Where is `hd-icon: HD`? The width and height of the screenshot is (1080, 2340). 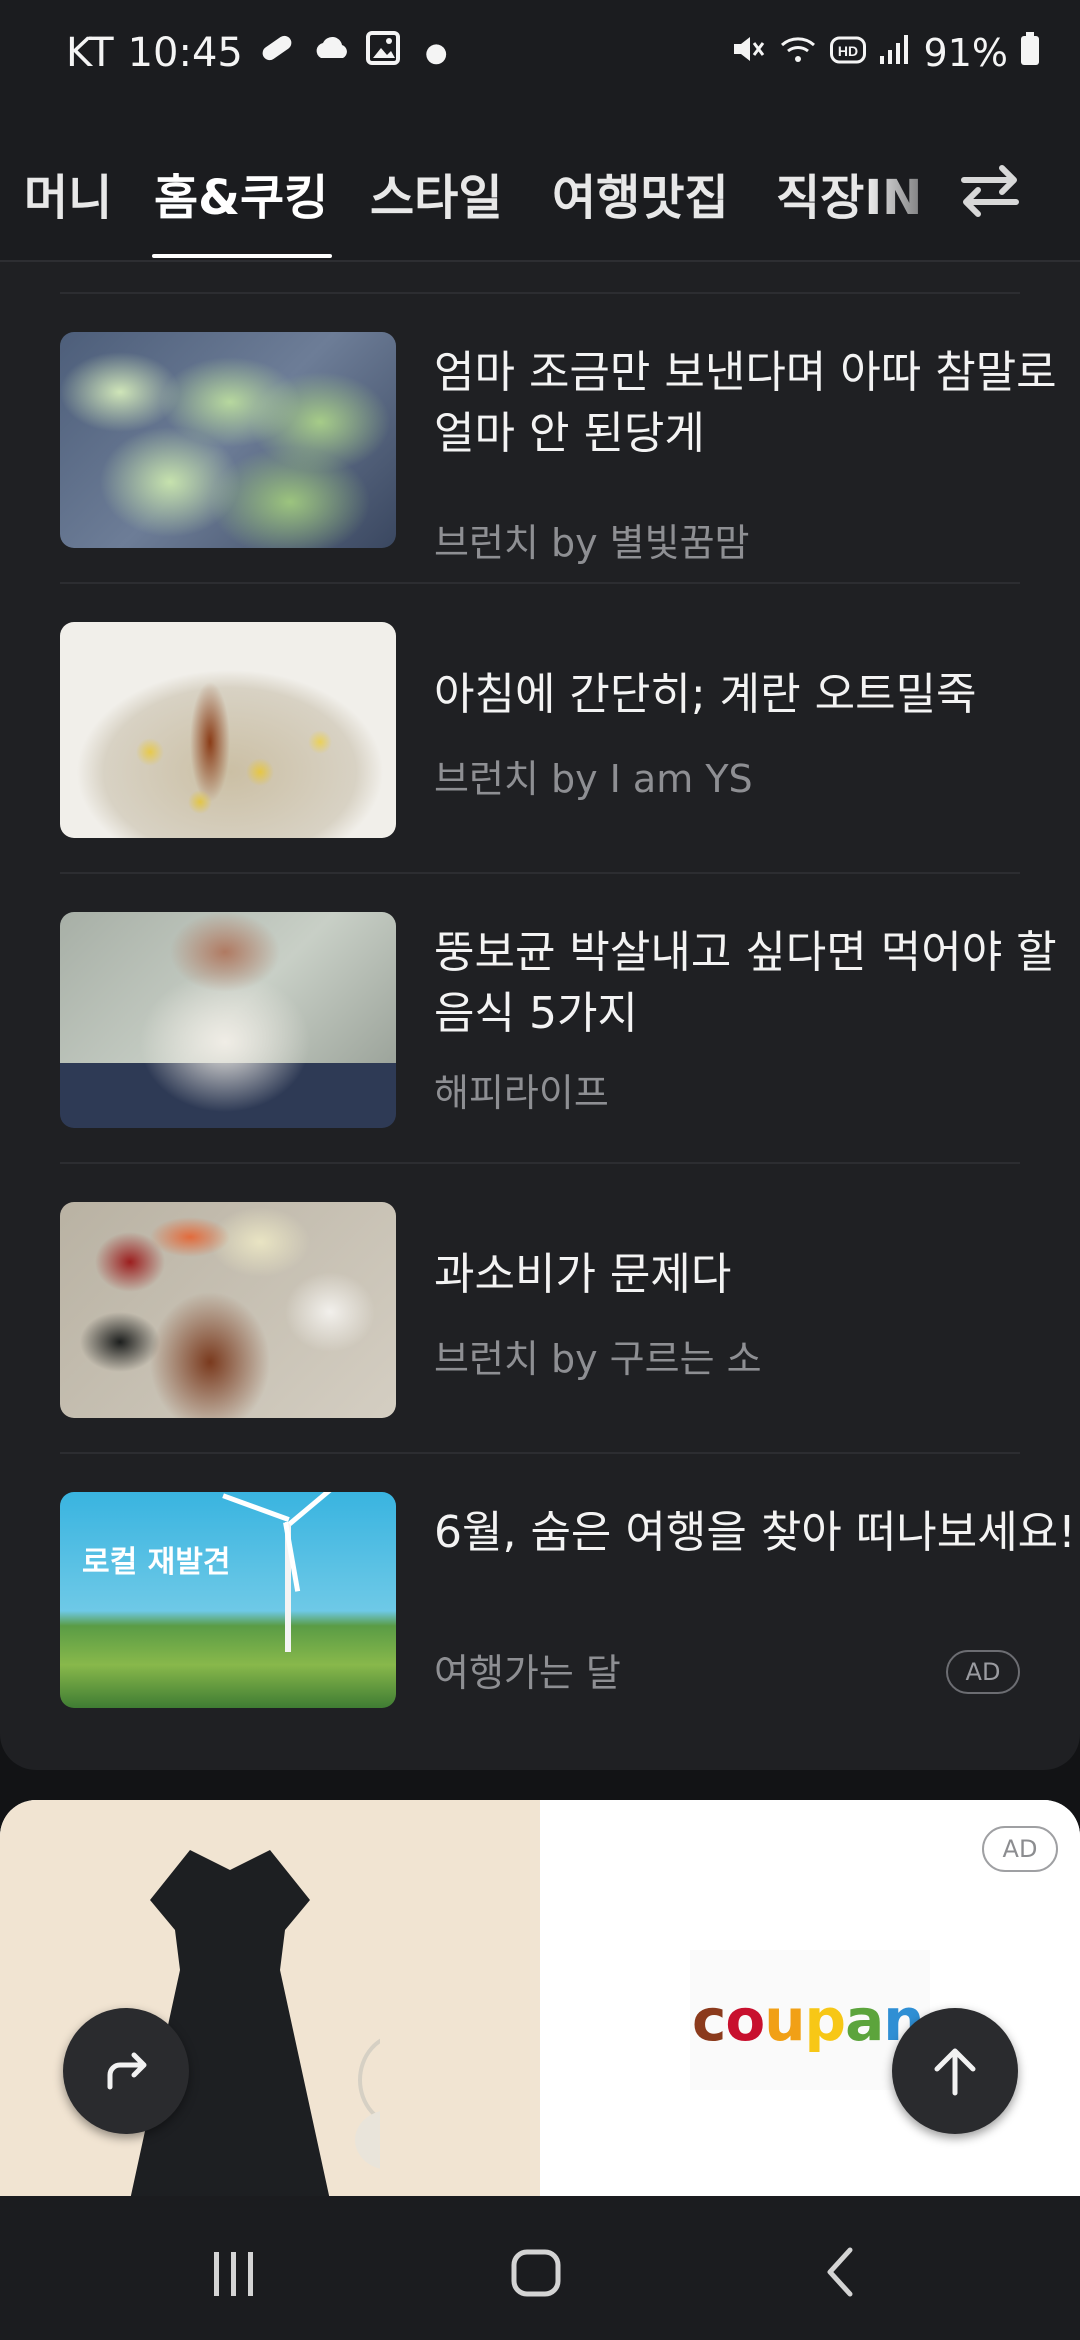
hd-icon: HD is located at coordinates (847, 53).